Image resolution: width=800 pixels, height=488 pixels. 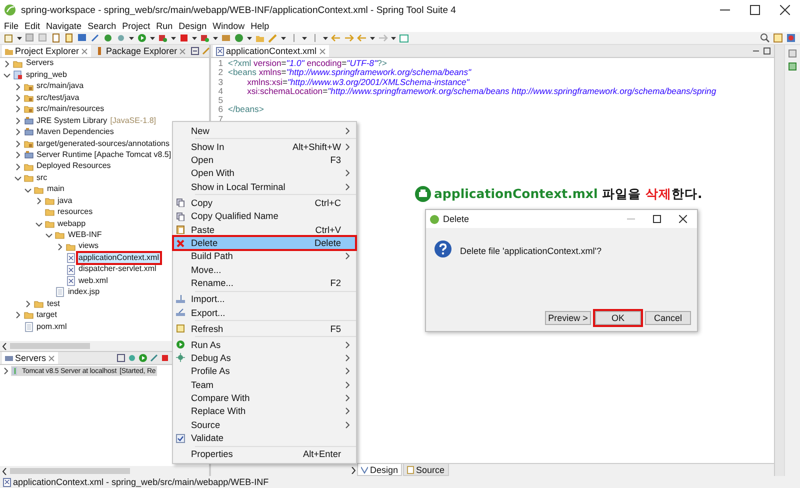 I want to click on menu-item: Copy Ctrl+C, so click(x=264, y=203).